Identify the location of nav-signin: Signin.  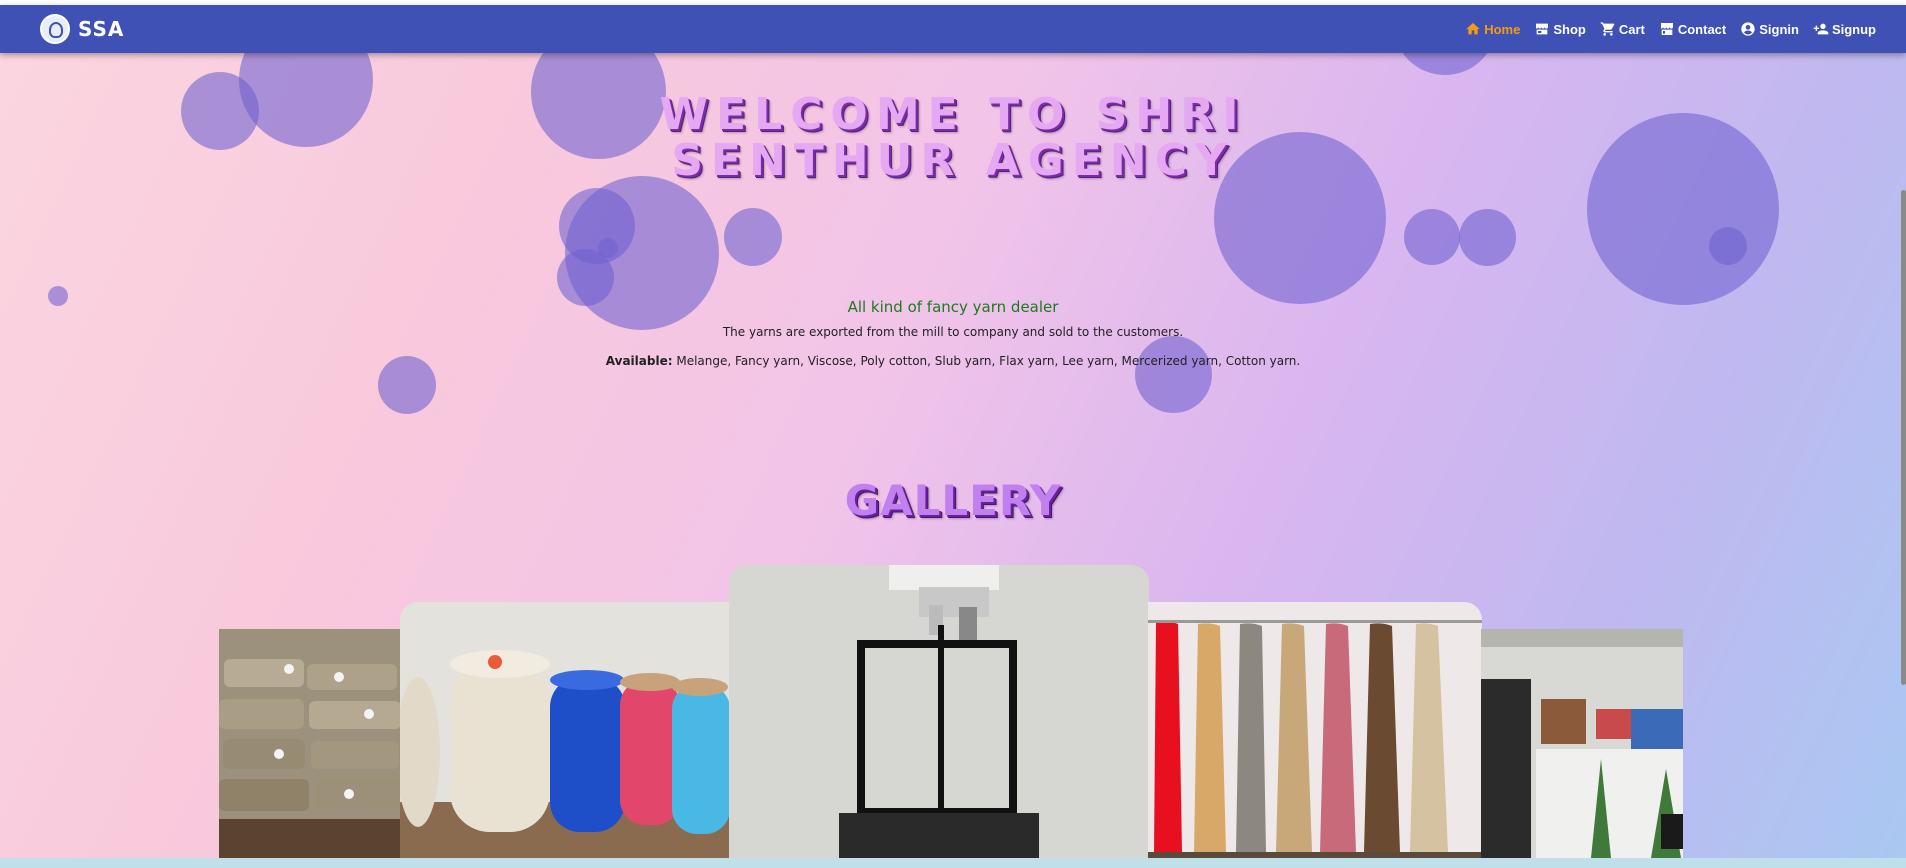
(1769, 29).